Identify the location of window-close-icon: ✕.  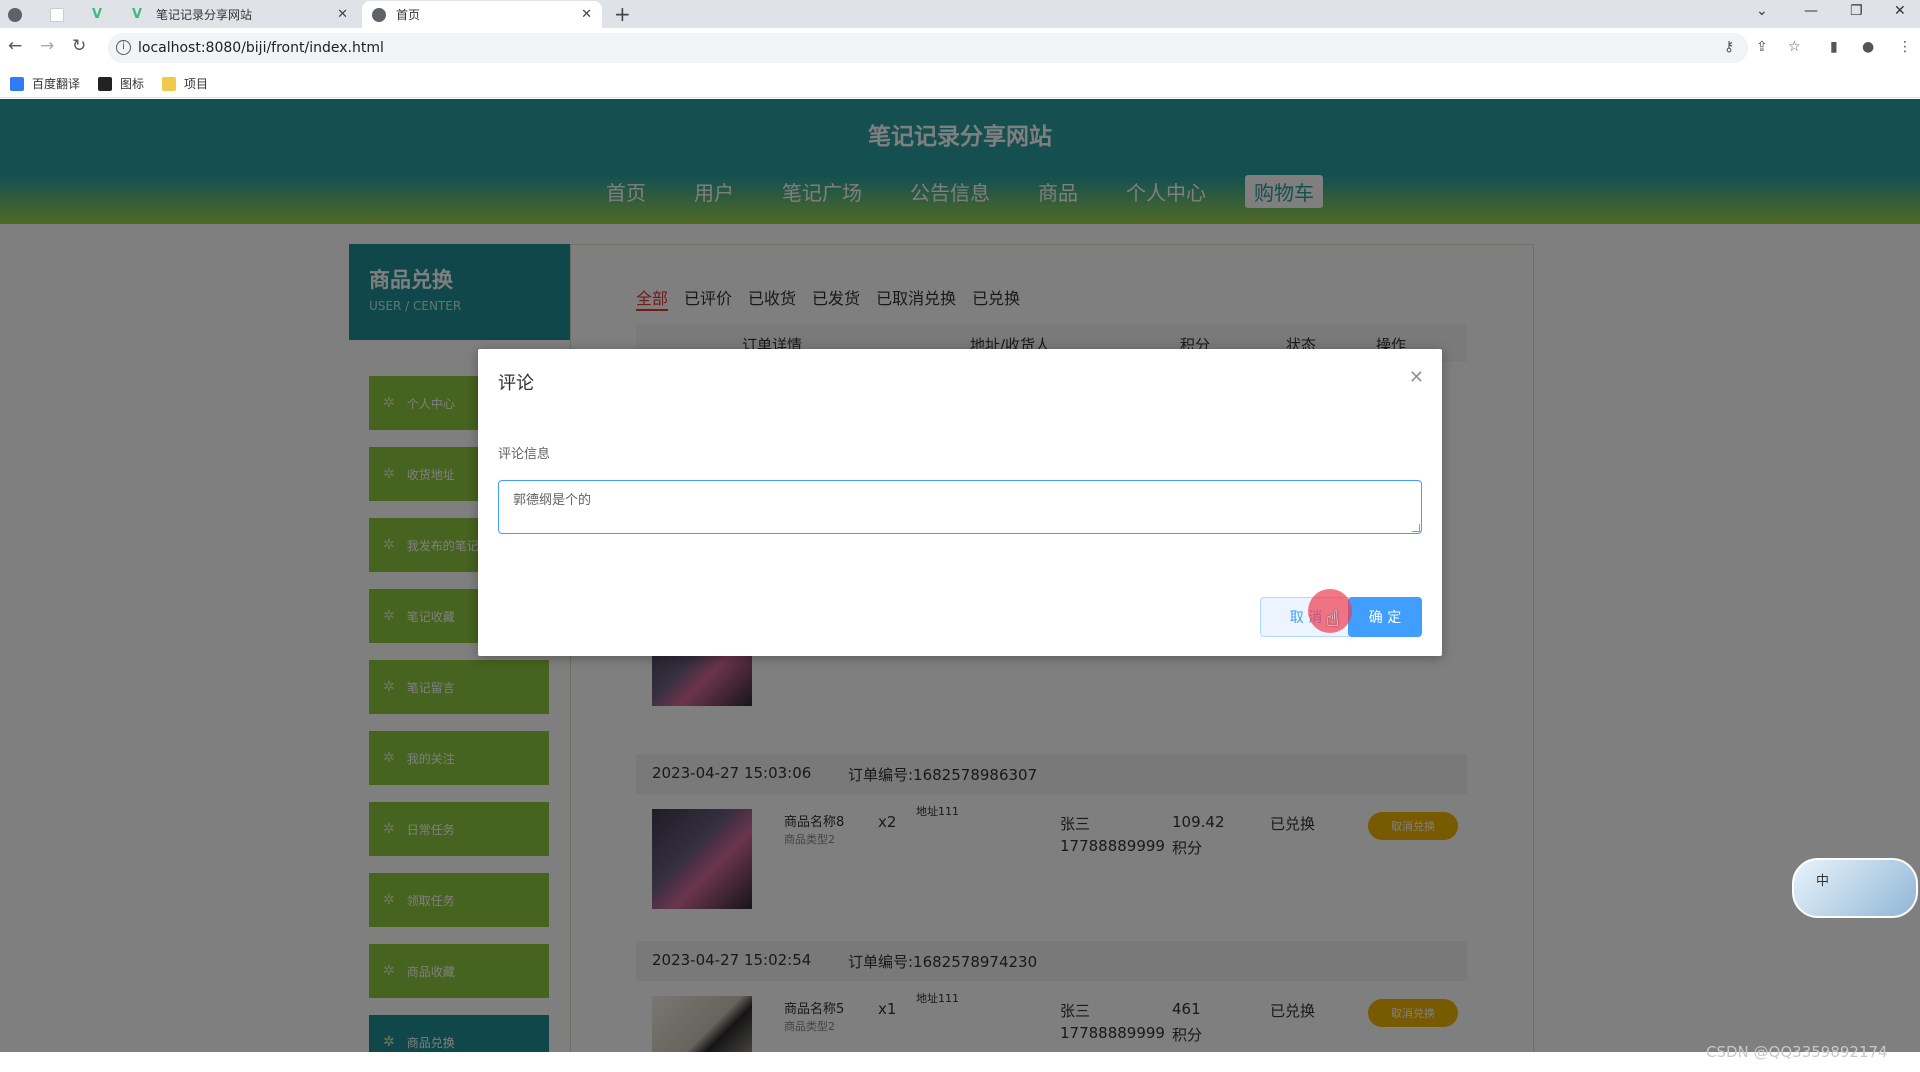
(1900, 11).